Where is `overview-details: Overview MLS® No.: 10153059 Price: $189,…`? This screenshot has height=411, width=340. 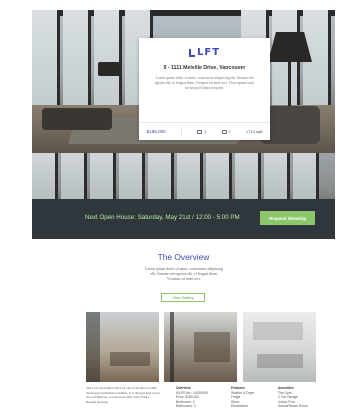 overview-details: Overview MLS® No.: 10153059 Price: $189,… is located at coordinates (192, 397).